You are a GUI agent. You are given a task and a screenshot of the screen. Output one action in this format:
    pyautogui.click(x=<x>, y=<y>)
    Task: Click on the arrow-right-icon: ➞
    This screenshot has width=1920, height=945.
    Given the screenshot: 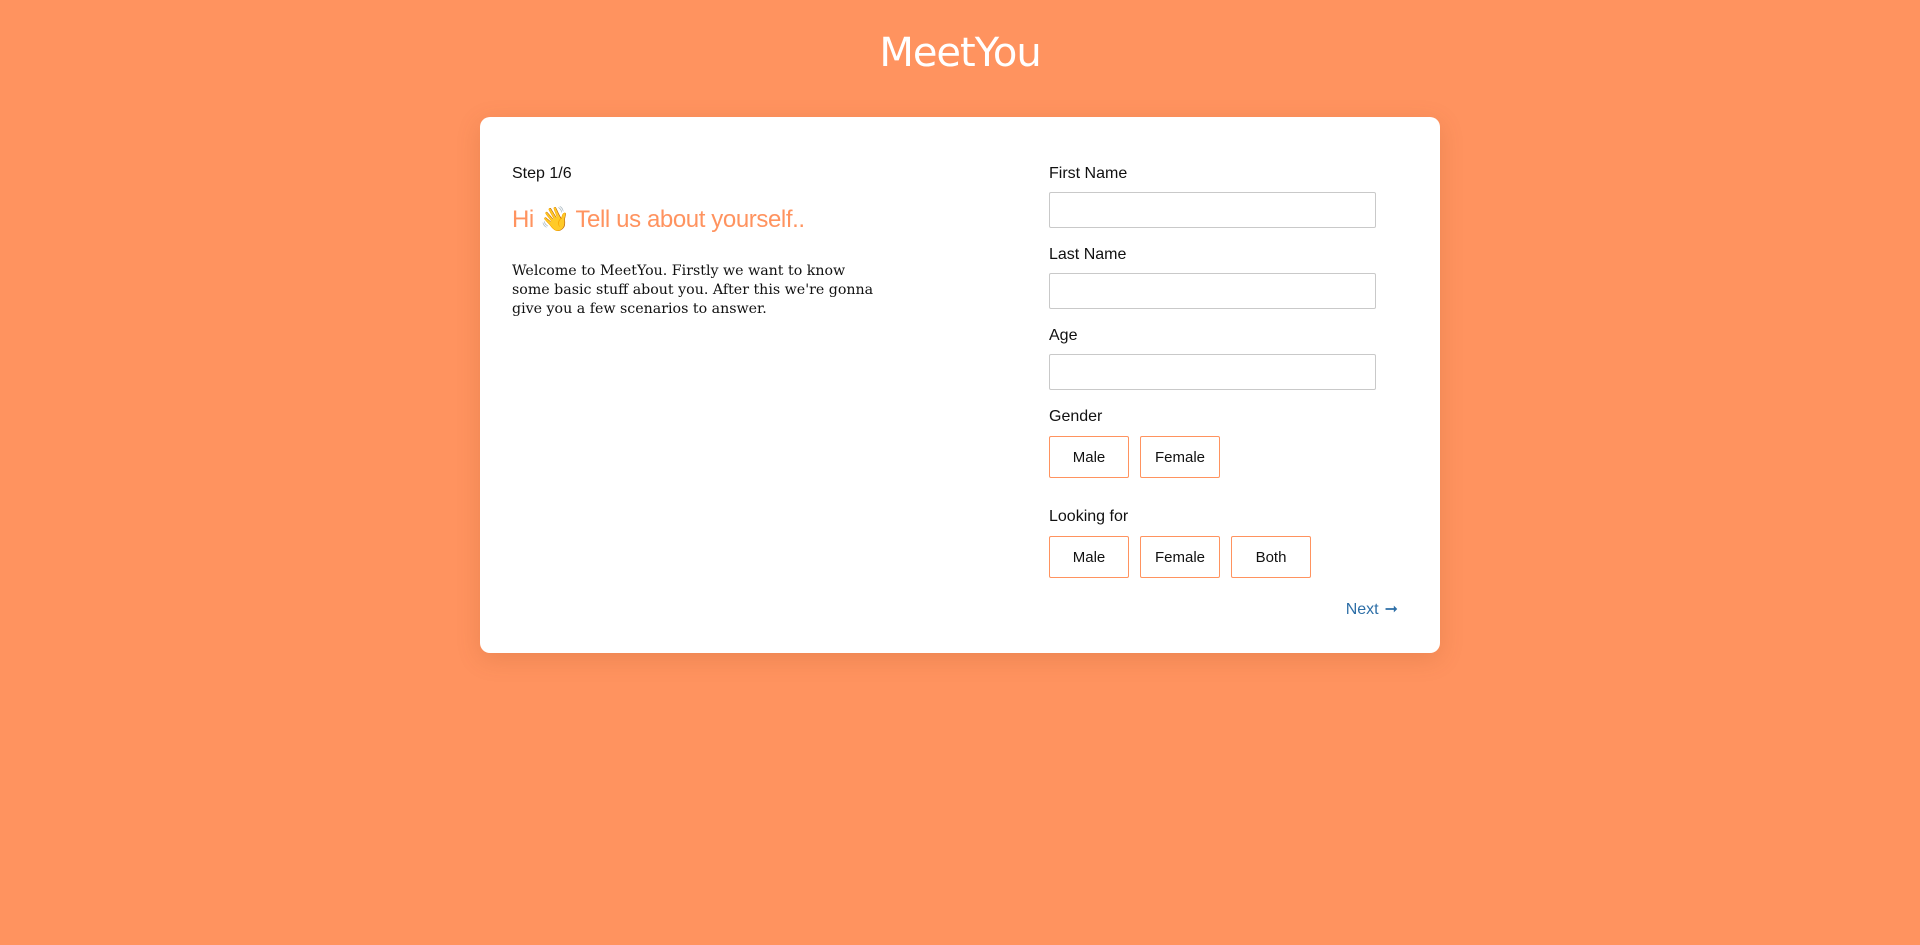 What is the action you would take?
    pyautogui.click(x=1391, y=609)
    